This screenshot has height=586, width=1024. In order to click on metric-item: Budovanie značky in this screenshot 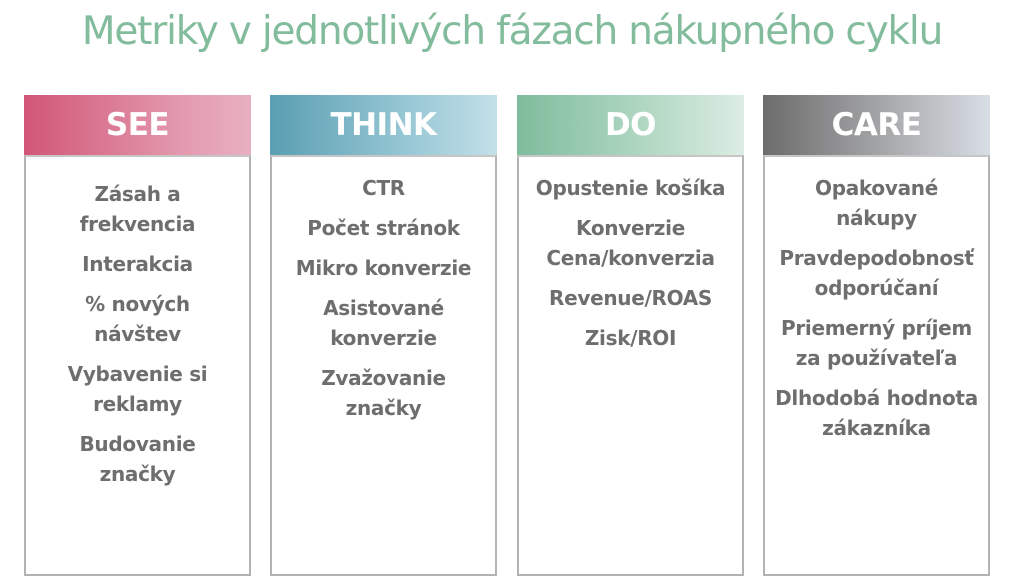, I will do `click(137, 459)`.